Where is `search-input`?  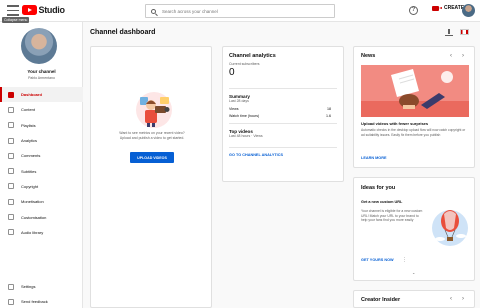 search-input is located at coordinates (242, 11).